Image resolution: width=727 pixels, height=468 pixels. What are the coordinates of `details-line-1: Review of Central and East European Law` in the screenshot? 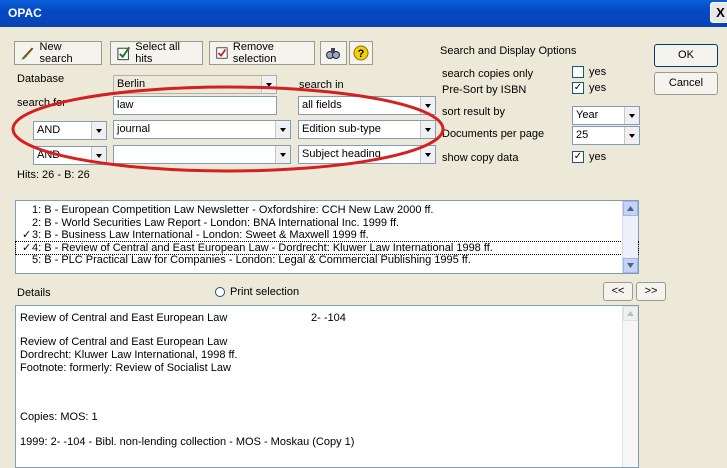 It's located at (124, 342).